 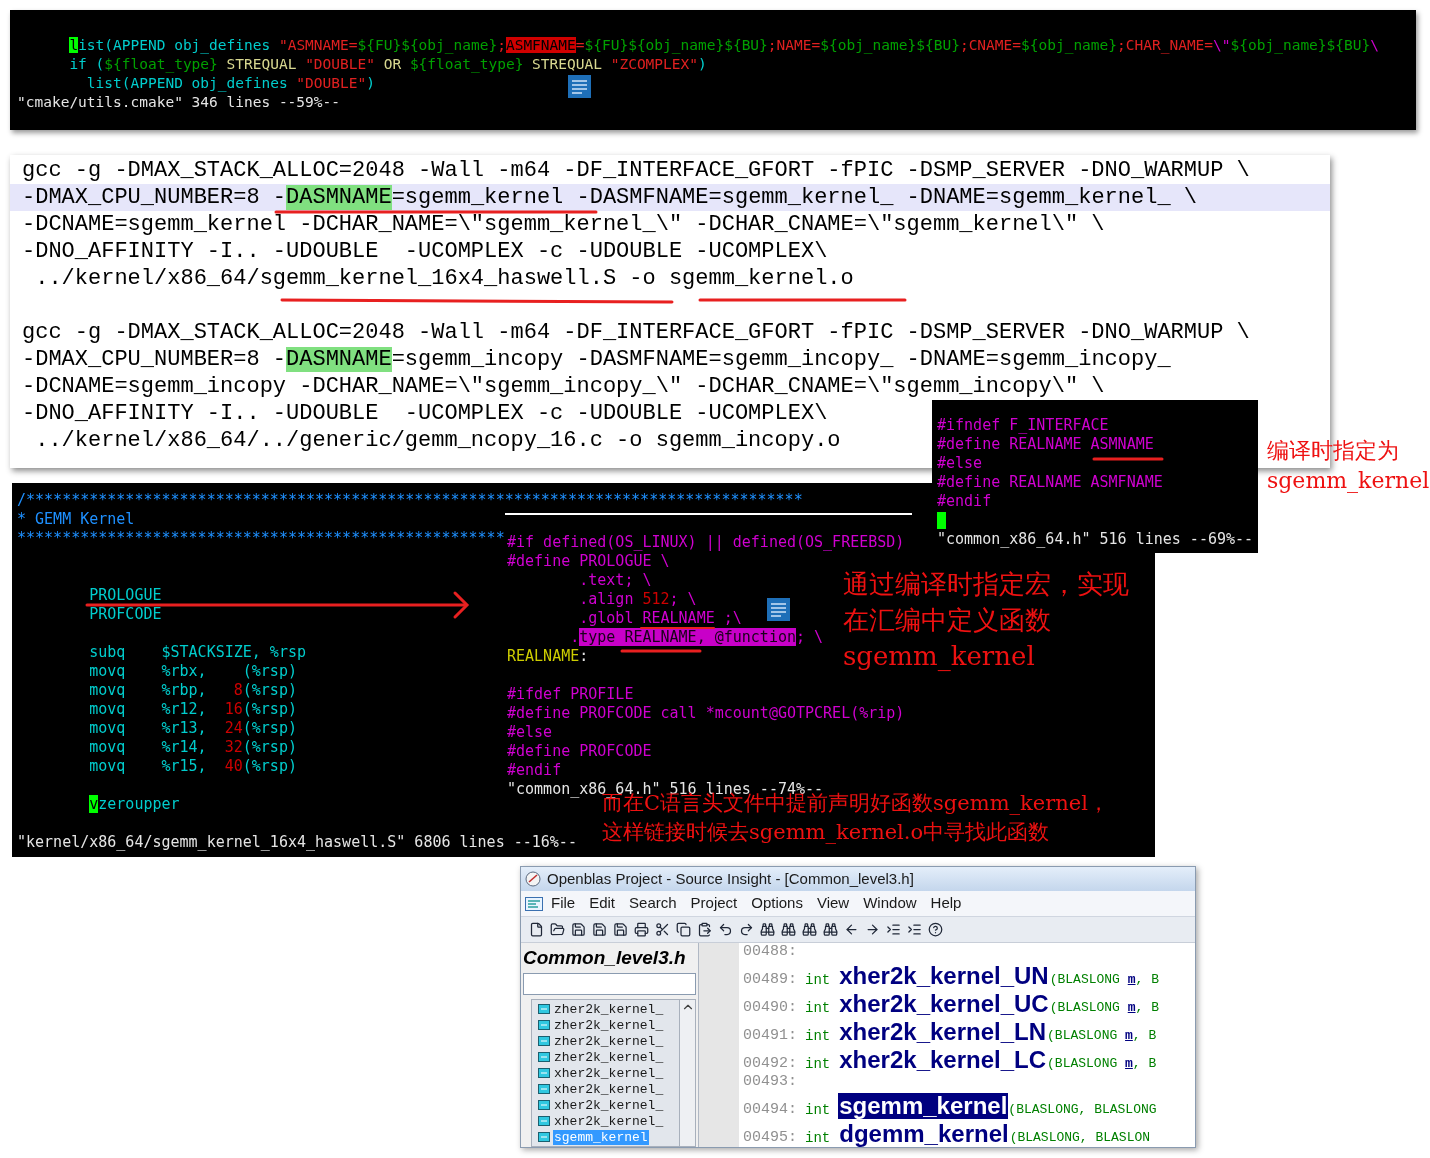 What do you see at coordinates (563, 224) in the screenshot?
I see `command-line: -DCNAME=sgemm_kernel -DCHAR_NAME=\"sgemm_kernel_\" -DCHAR_CNAME=\"sgemm_kernel\" \` at bounding box center [563, 224].